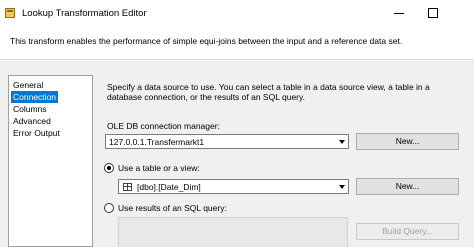 This screenshot has width=474, height=247. What do you see at coordinates (233, 232) in the screenshot?
I see `sql-query-textbox` at bounding box center [233, 232].